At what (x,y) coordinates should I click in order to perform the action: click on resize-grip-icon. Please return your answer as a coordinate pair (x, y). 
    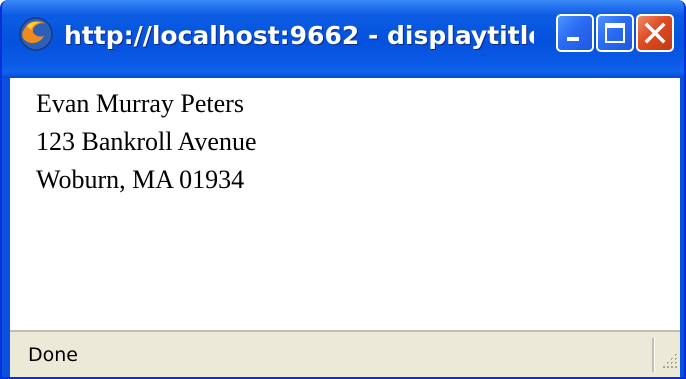
    Looking at the image, I should click on (668, 359).